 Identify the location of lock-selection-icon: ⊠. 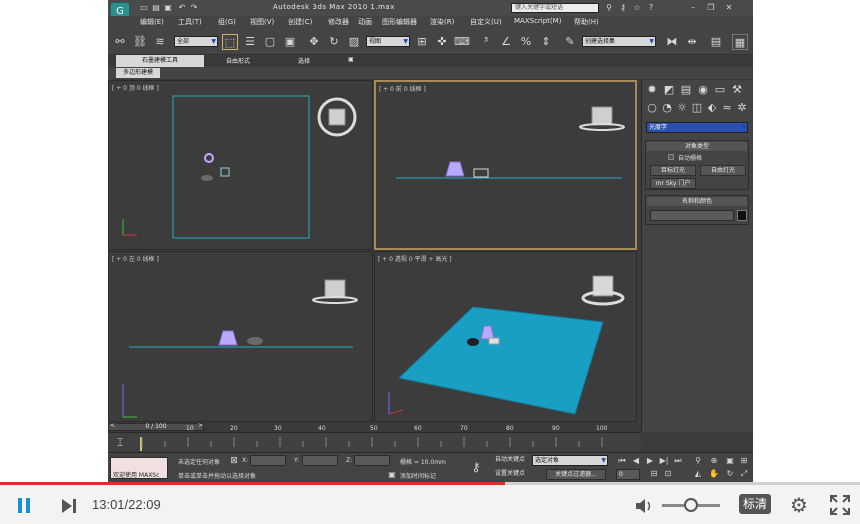
(234, 461).